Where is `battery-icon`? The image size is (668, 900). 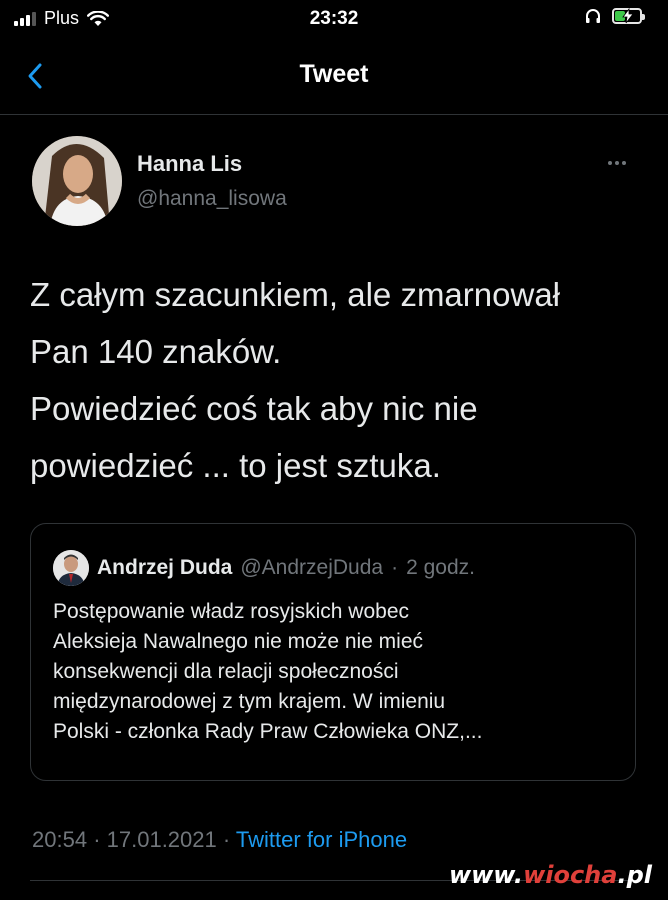
battery-icon is located at coordinates (628, 16).